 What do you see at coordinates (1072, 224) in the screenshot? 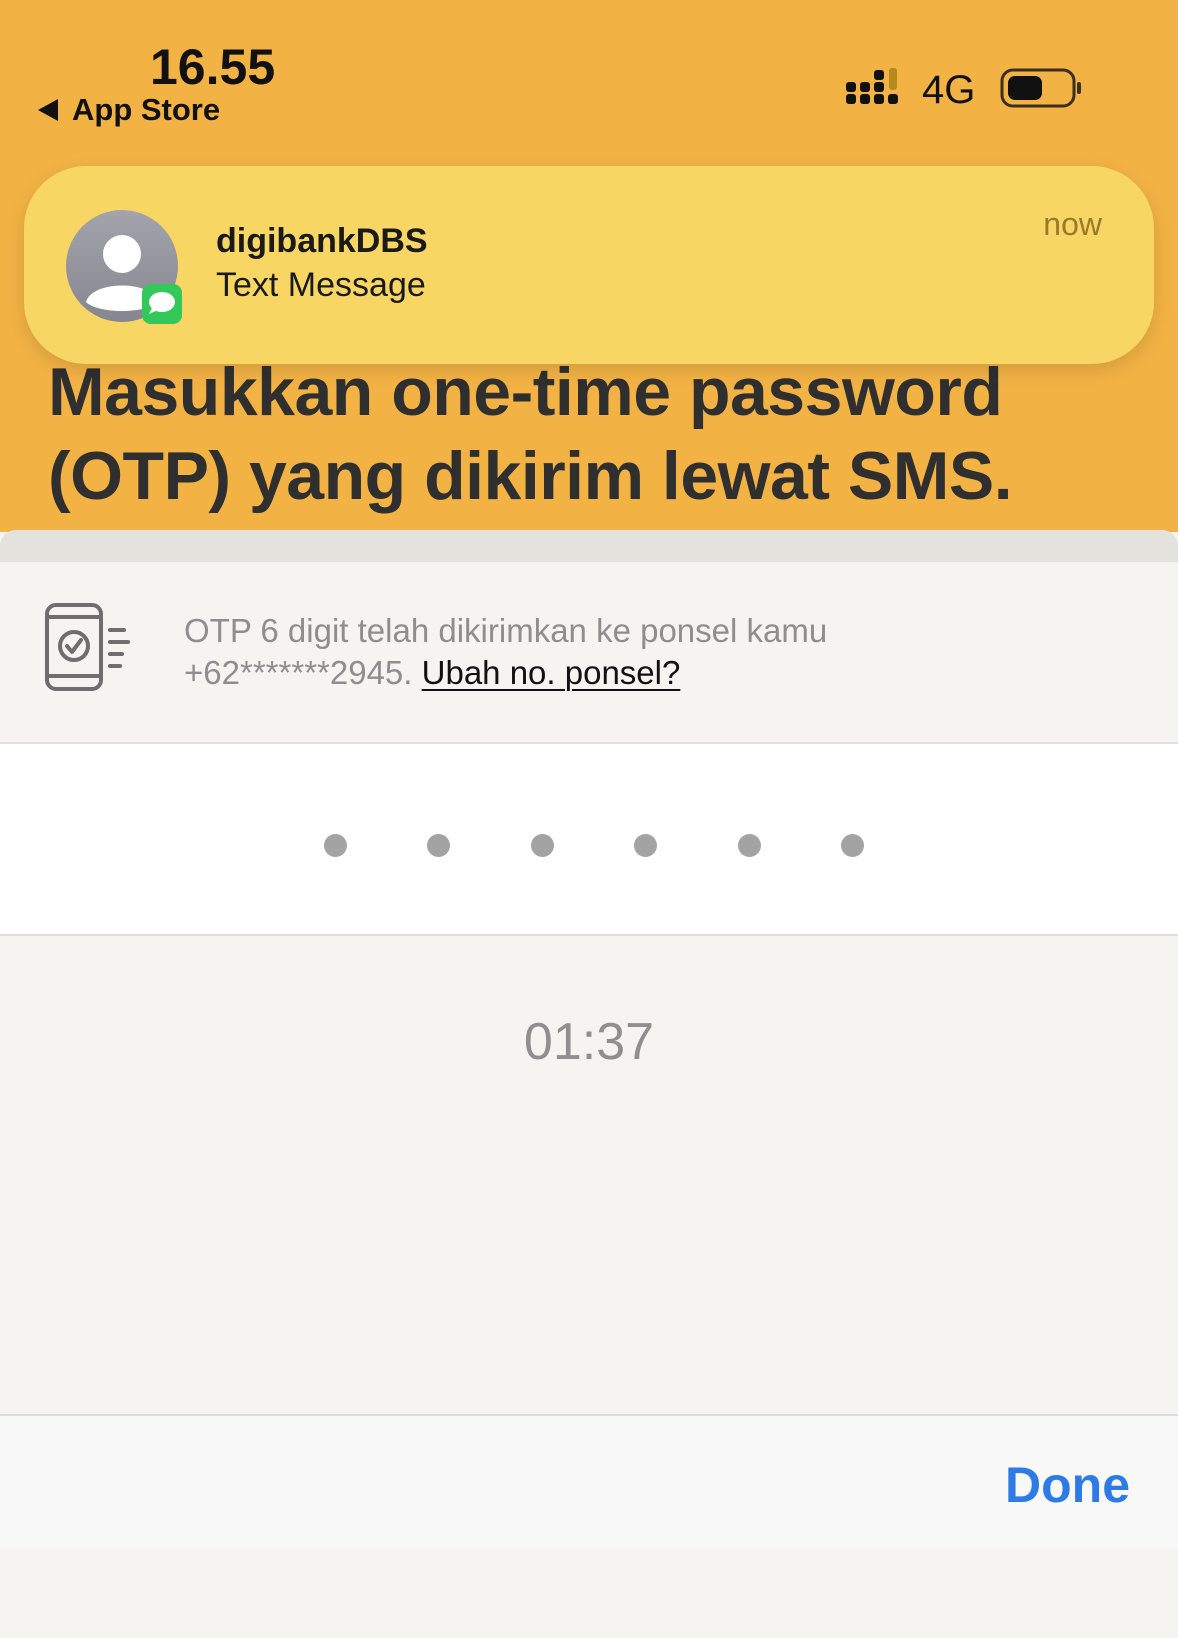
I see `notification-time: now` at bounding box center [1072, 224].